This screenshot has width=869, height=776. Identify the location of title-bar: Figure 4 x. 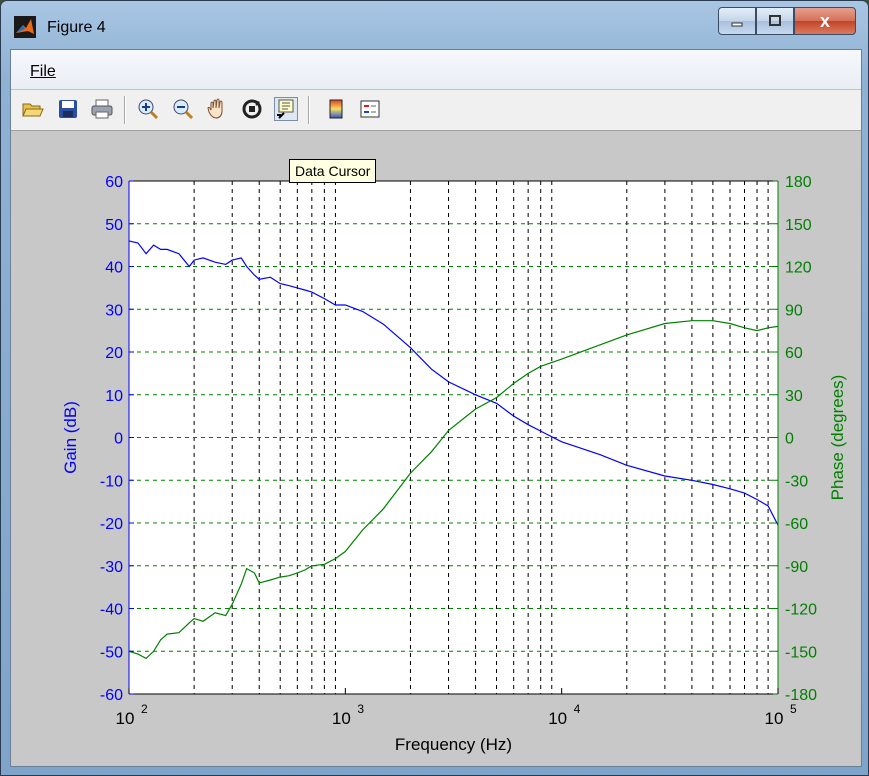
(434, 25).